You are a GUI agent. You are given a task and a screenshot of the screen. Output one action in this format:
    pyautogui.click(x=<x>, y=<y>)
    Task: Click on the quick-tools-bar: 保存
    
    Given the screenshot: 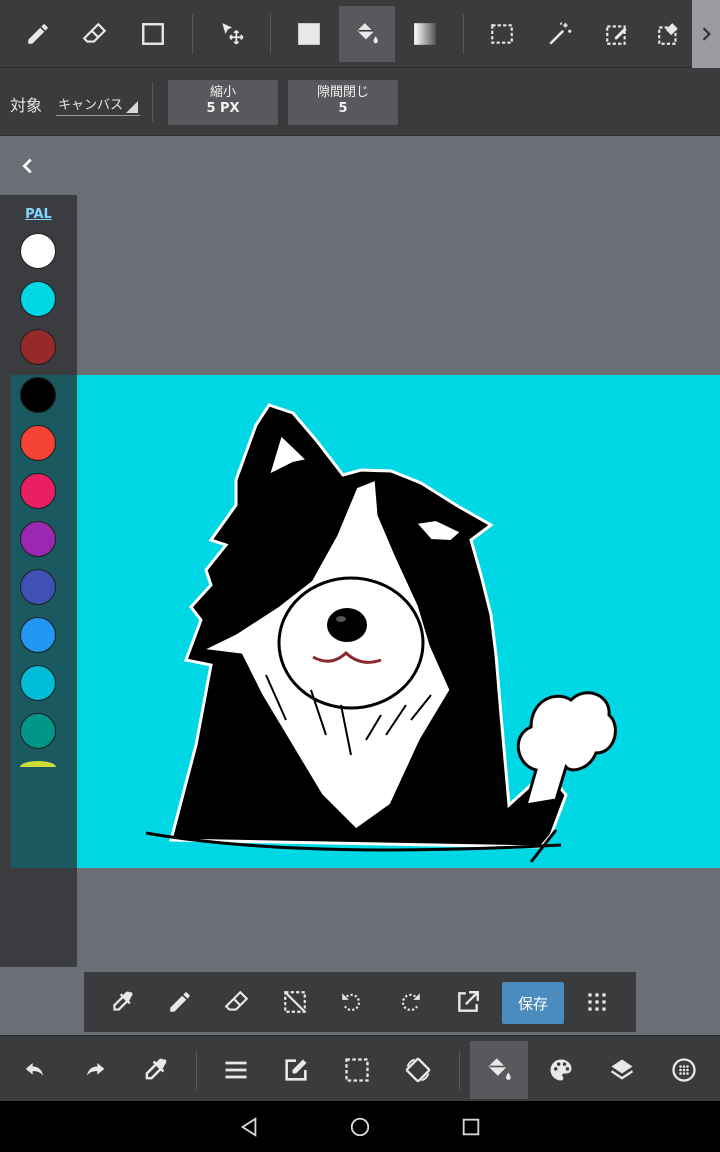 What is the action you would take?
    pyautogui.click(x=360, y=1002)
    